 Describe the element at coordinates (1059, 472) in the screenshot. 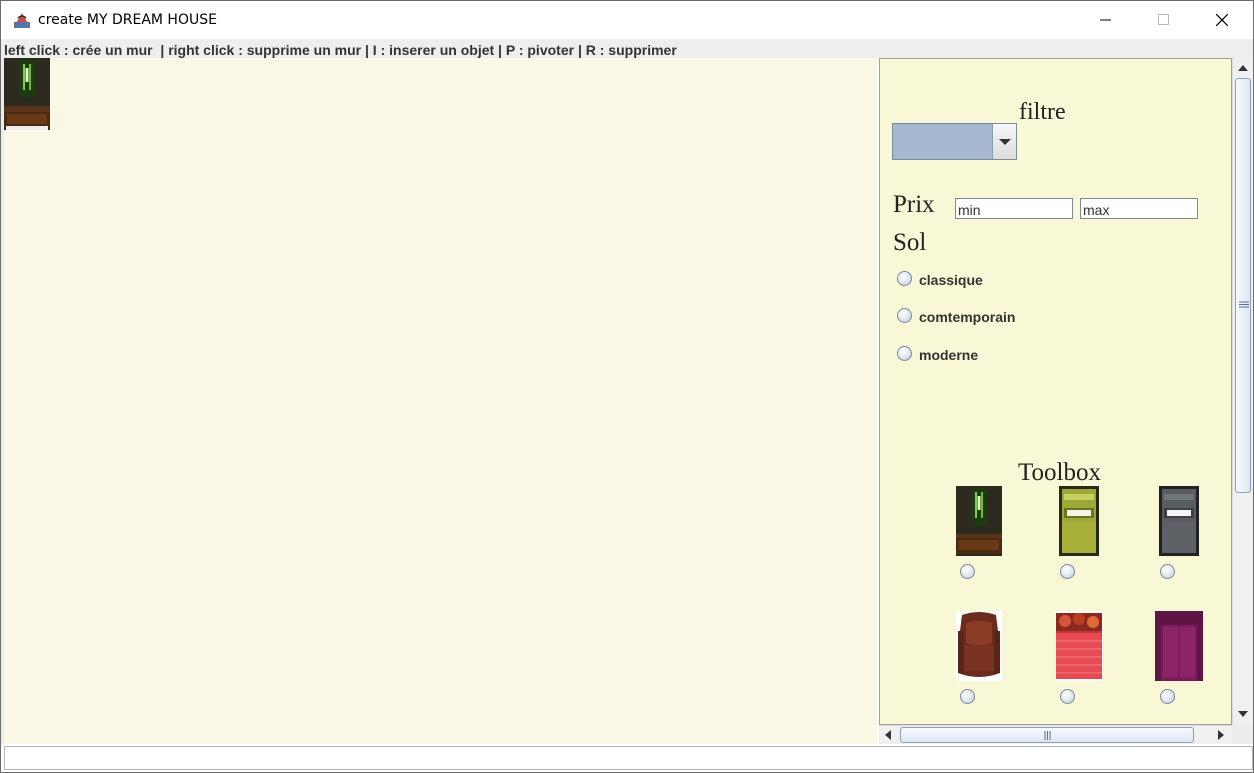

I see `toolbox-label: Toolbox` at that location.